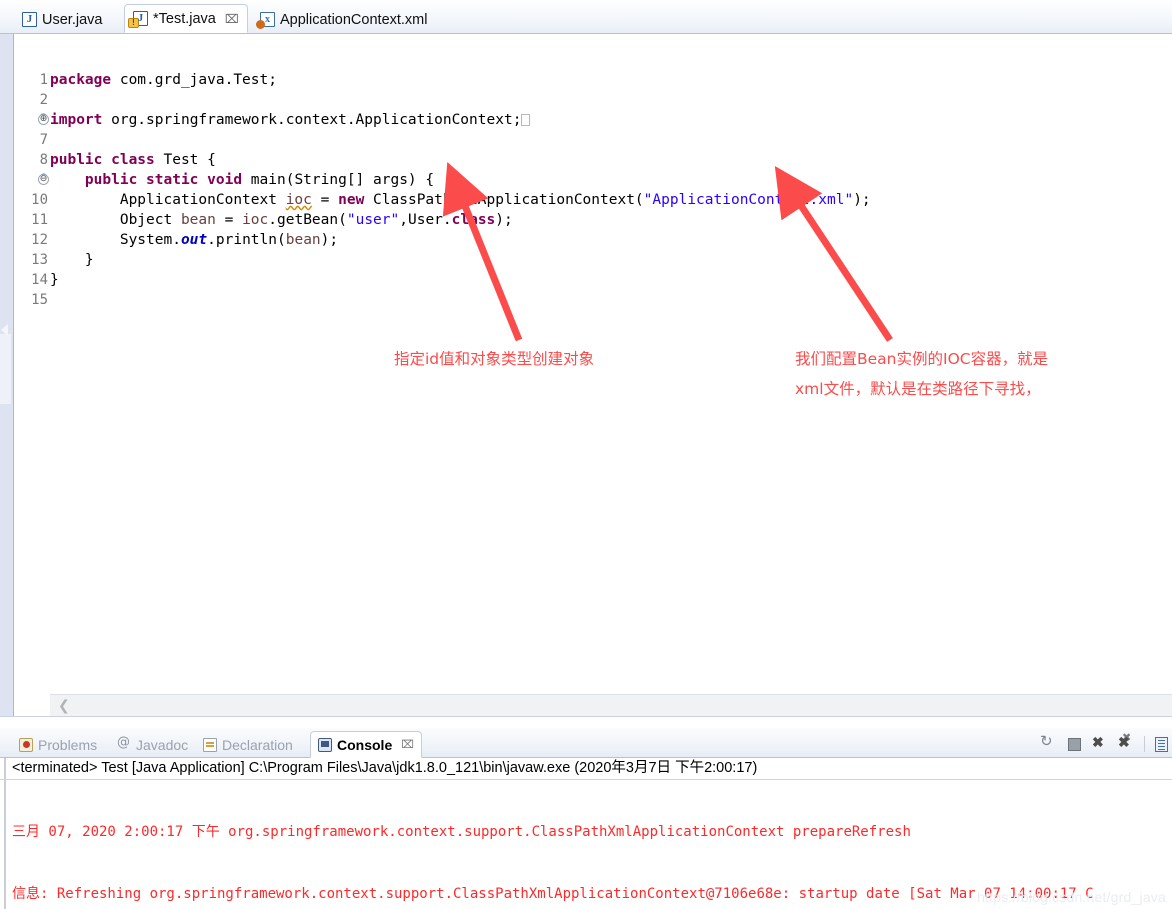  What do you see at coordinates (39, 300) in the screenshot?
I see `line-number: 15` at bounding box center [39, 300].